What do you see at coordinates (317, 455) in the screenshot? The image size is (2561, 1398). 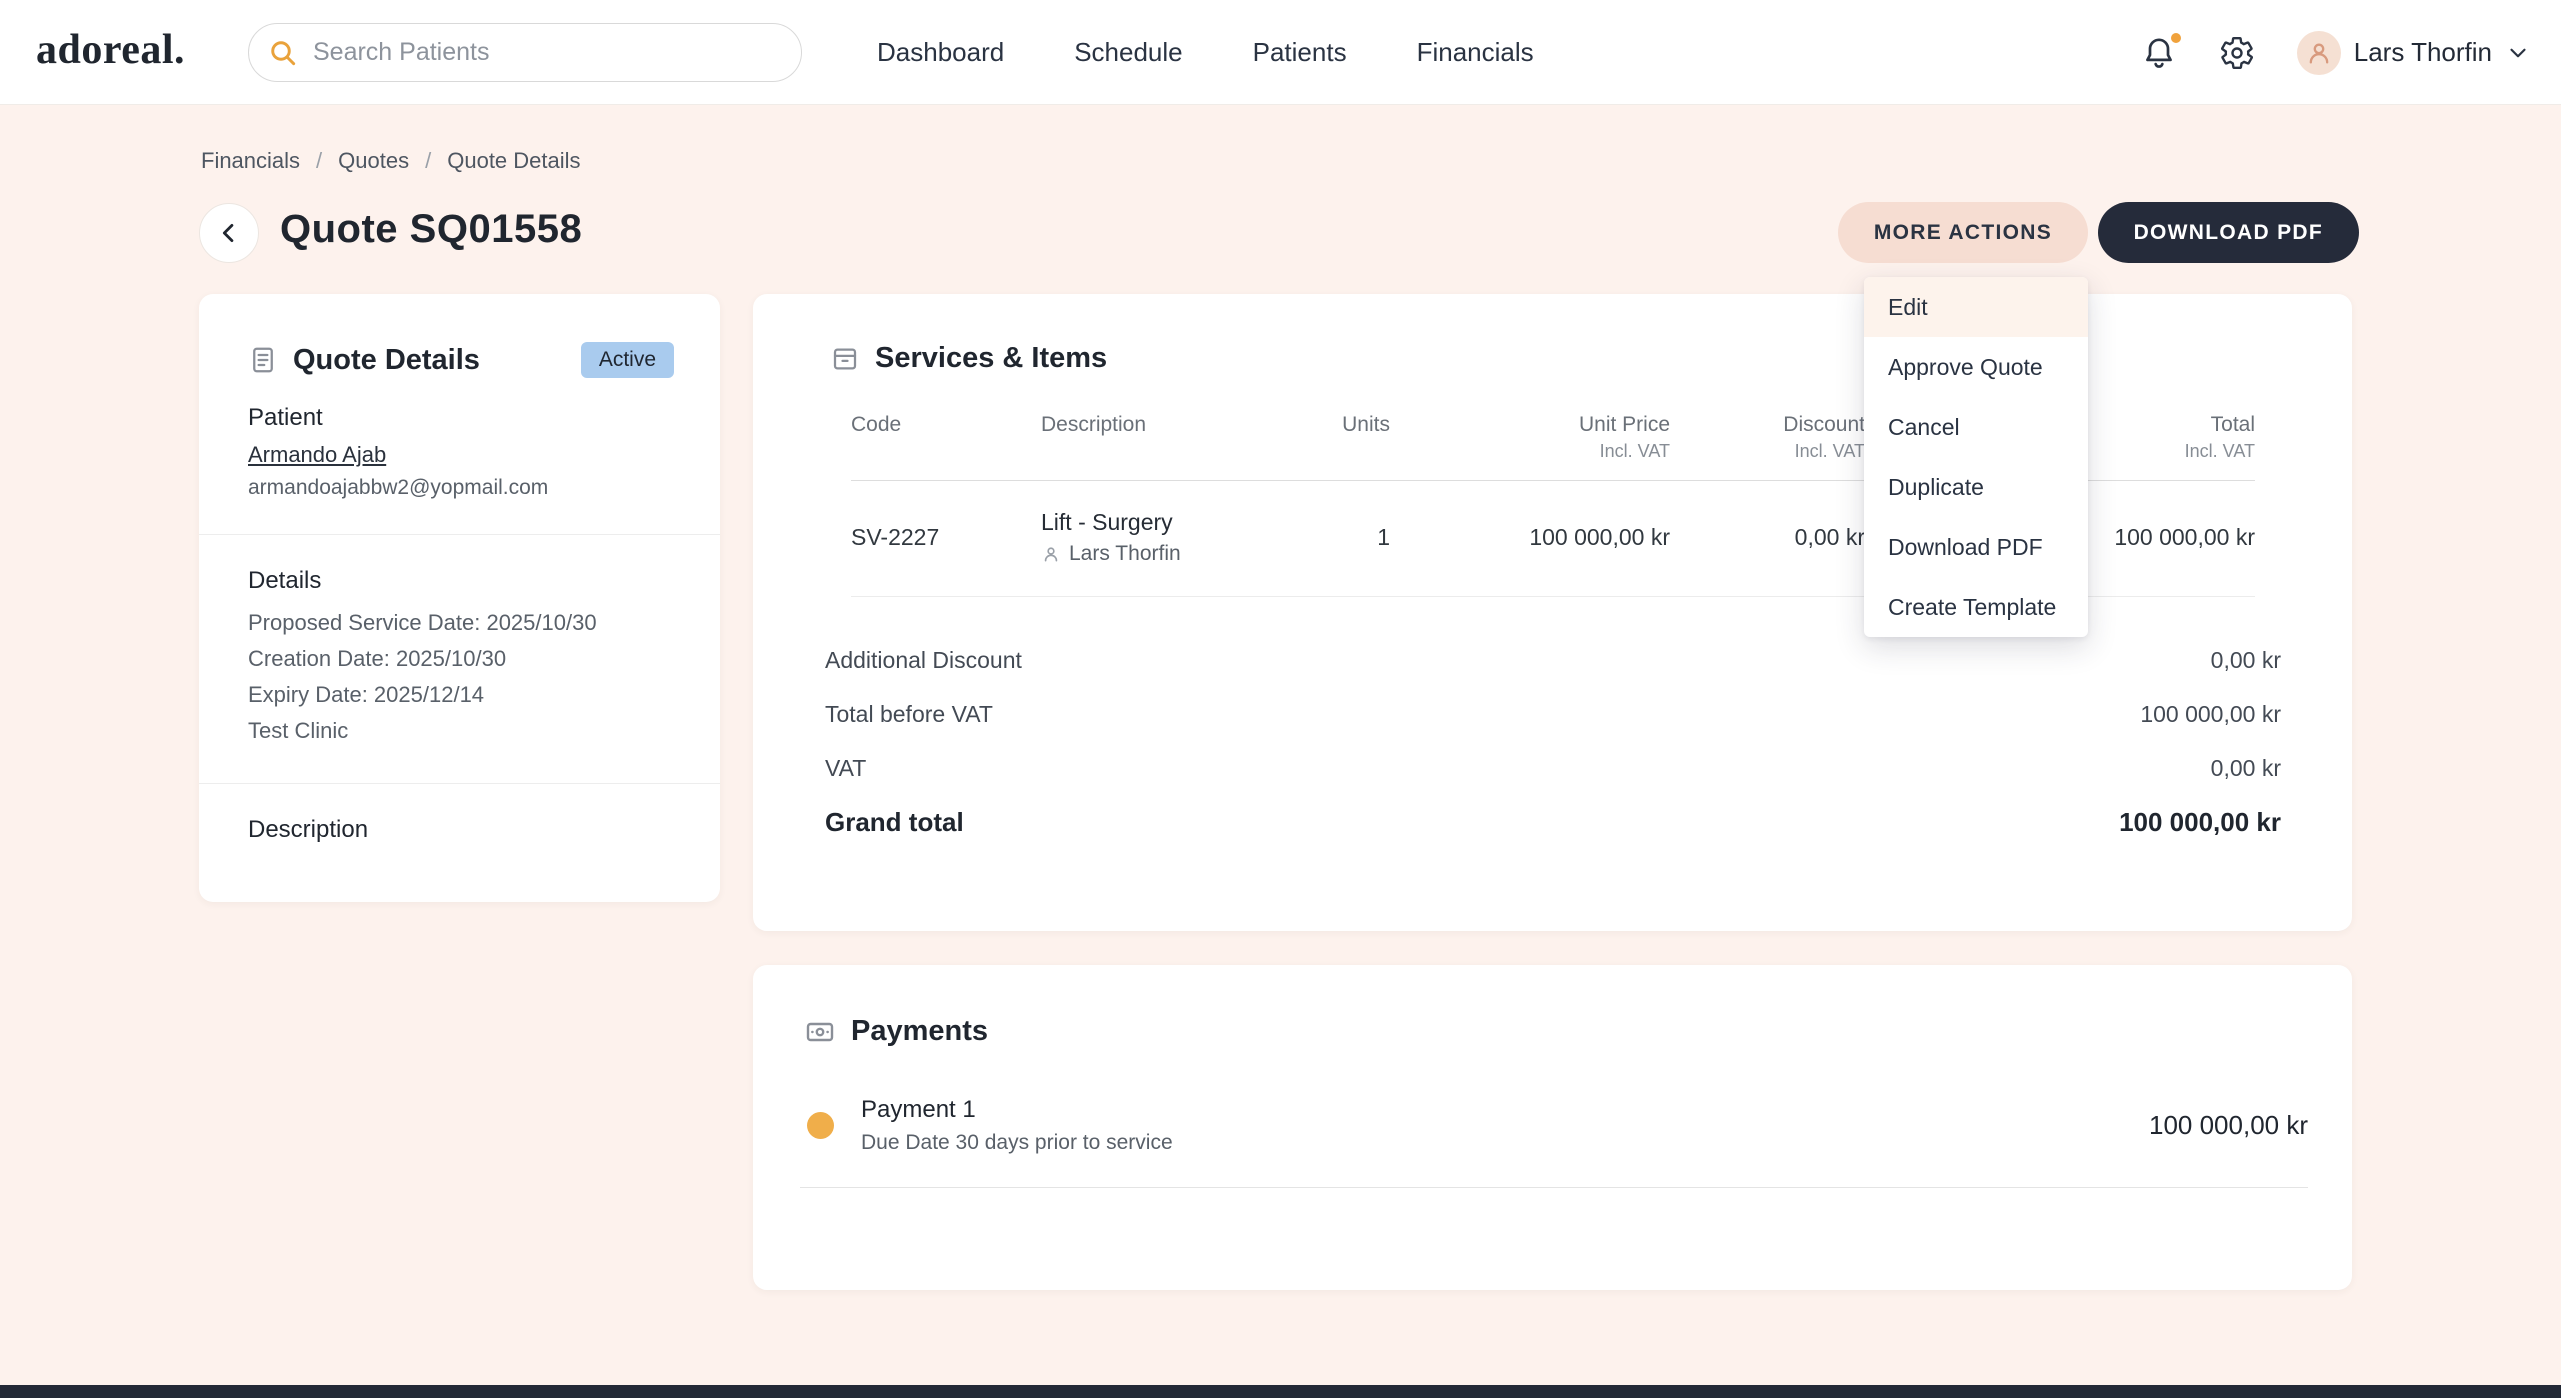 I see `patient-name-link: Armando Ajab` at bounding box center [317, 455].